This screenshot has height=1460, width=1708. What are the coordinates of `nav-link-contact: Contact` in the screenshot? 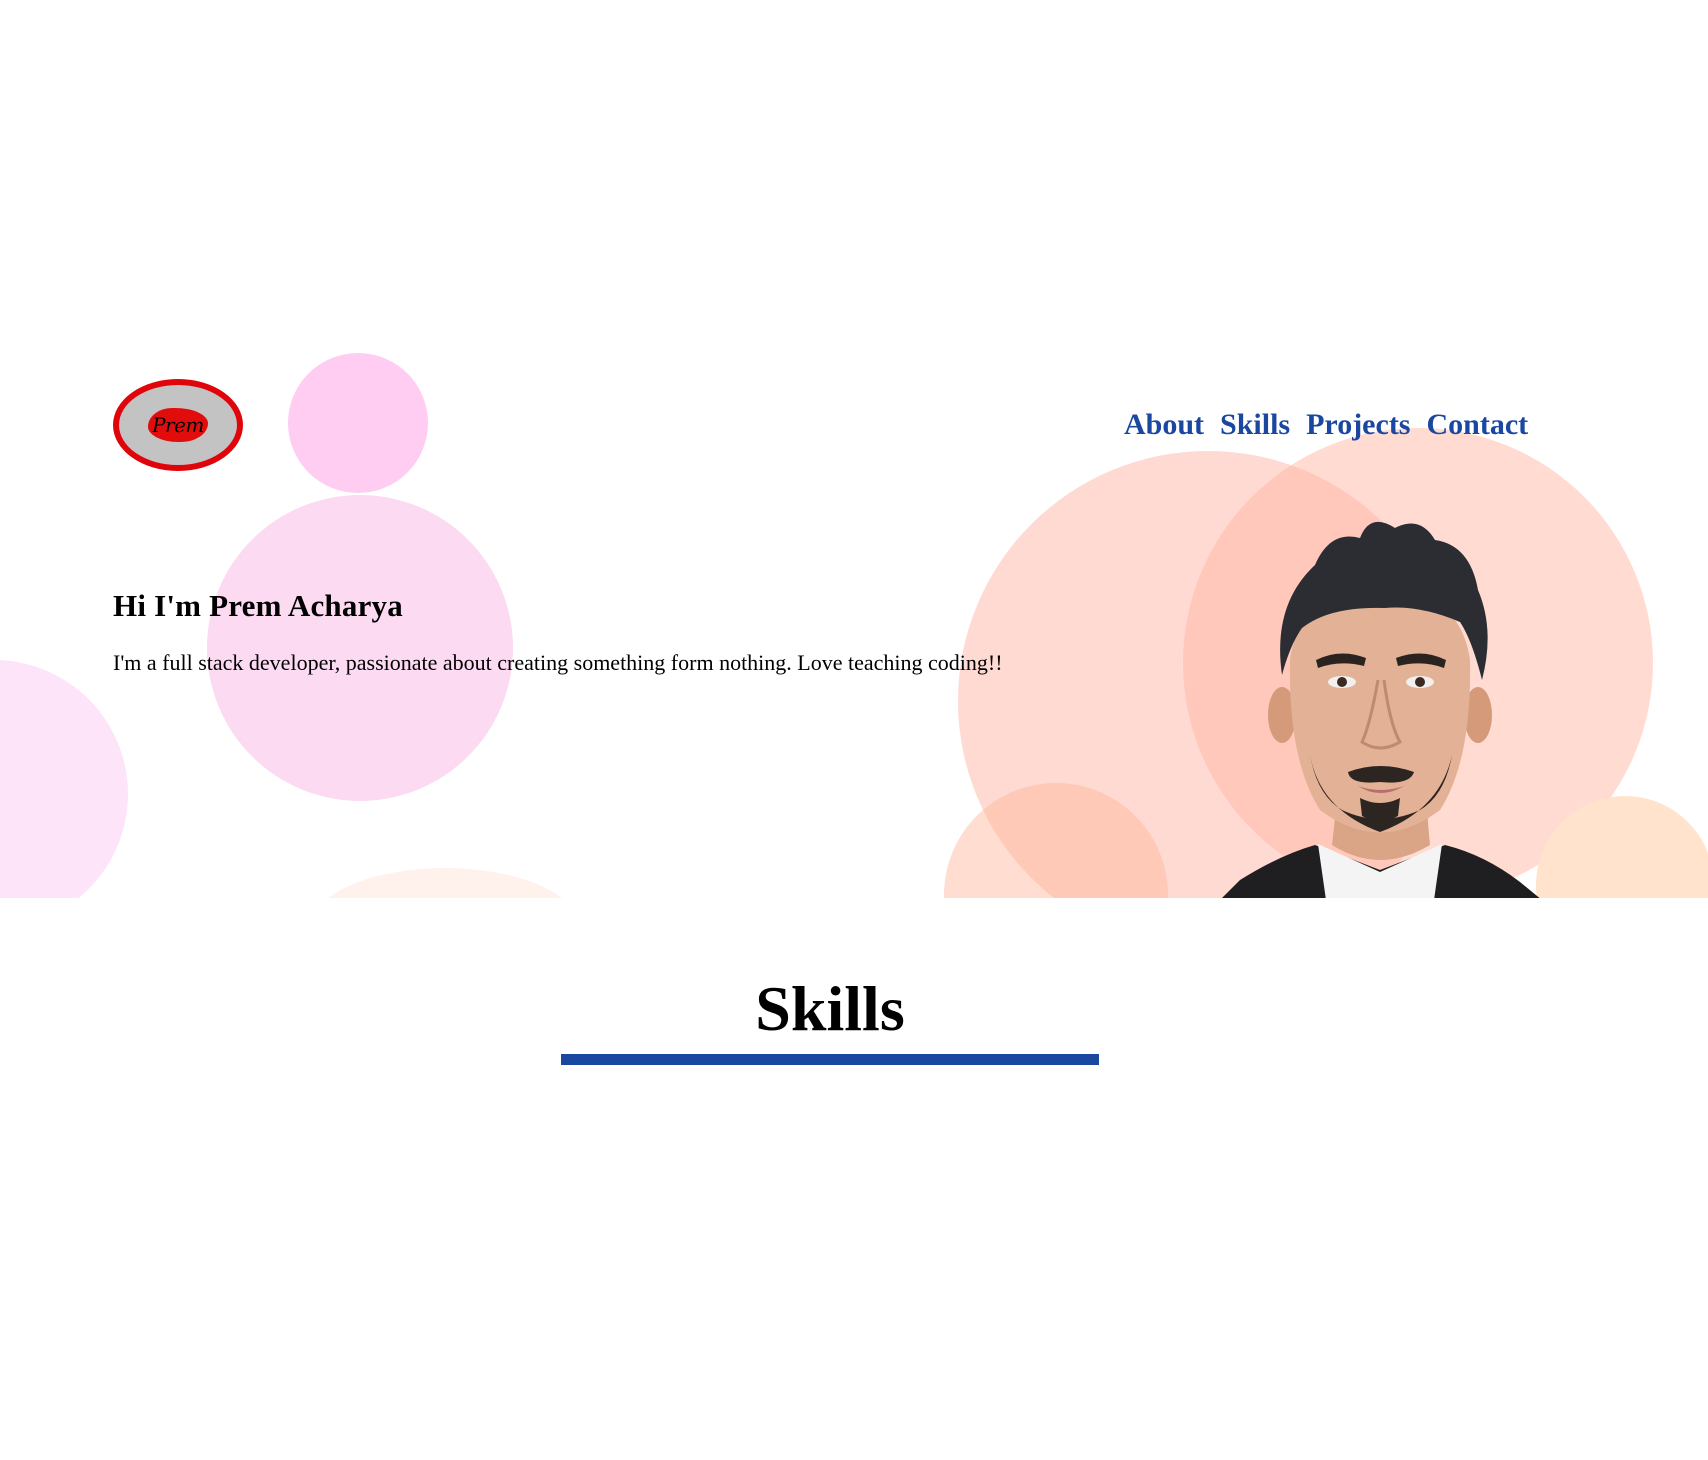 It's located at (1477, 425).